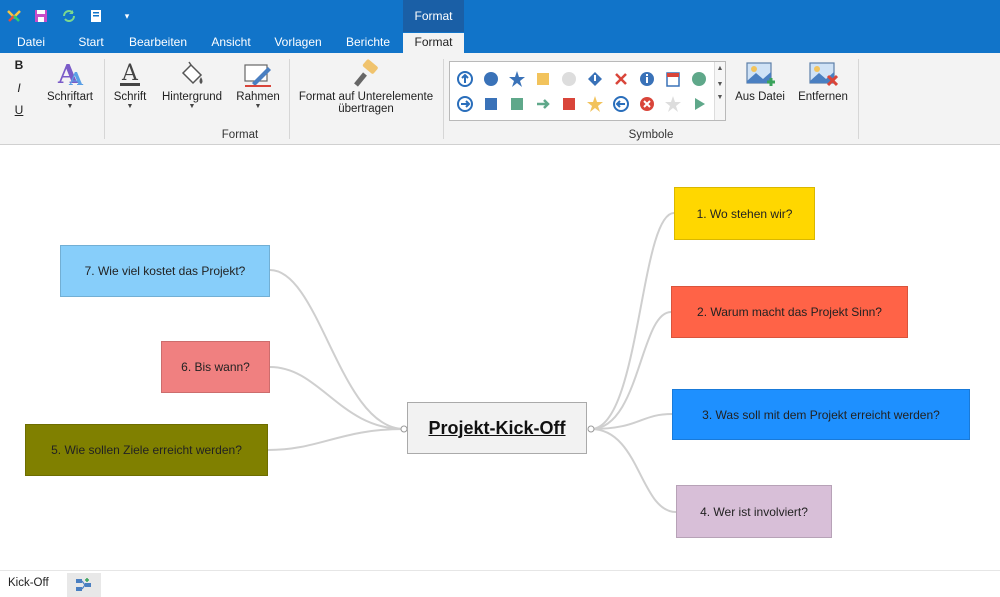 The image size is (1000, 597). I want to click on aus-datei-label: Aus Datei, so click(760, 97).